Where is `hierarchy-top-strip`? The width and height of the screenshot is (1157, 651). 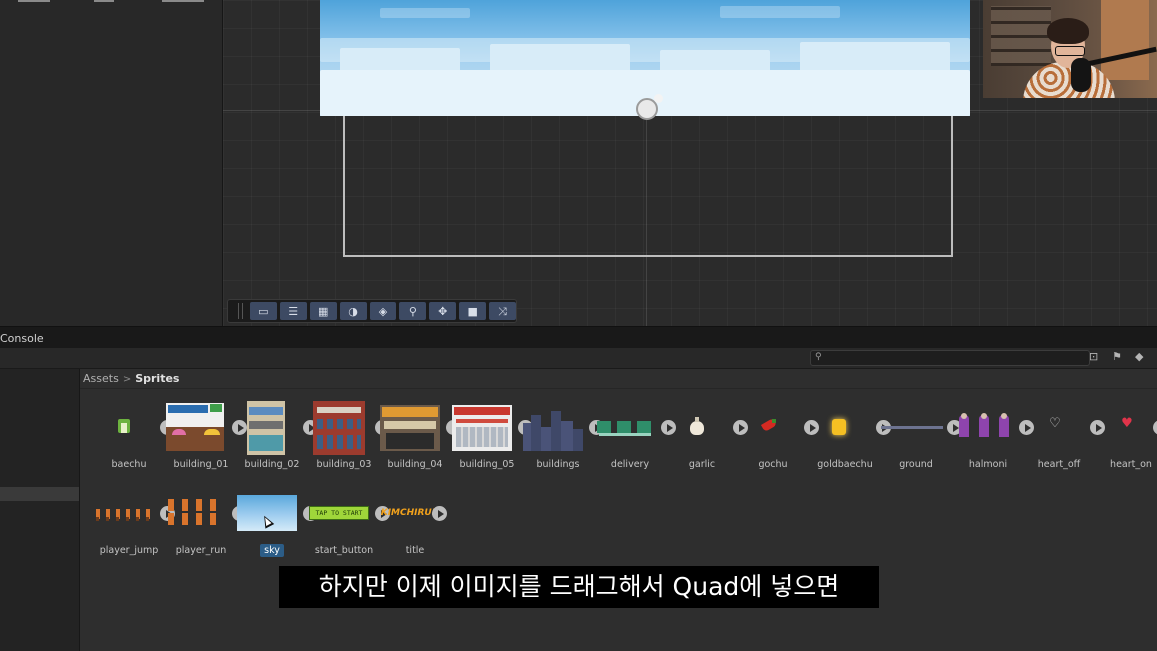 hierarchy-top-strip is located at coordinates (111, 2).